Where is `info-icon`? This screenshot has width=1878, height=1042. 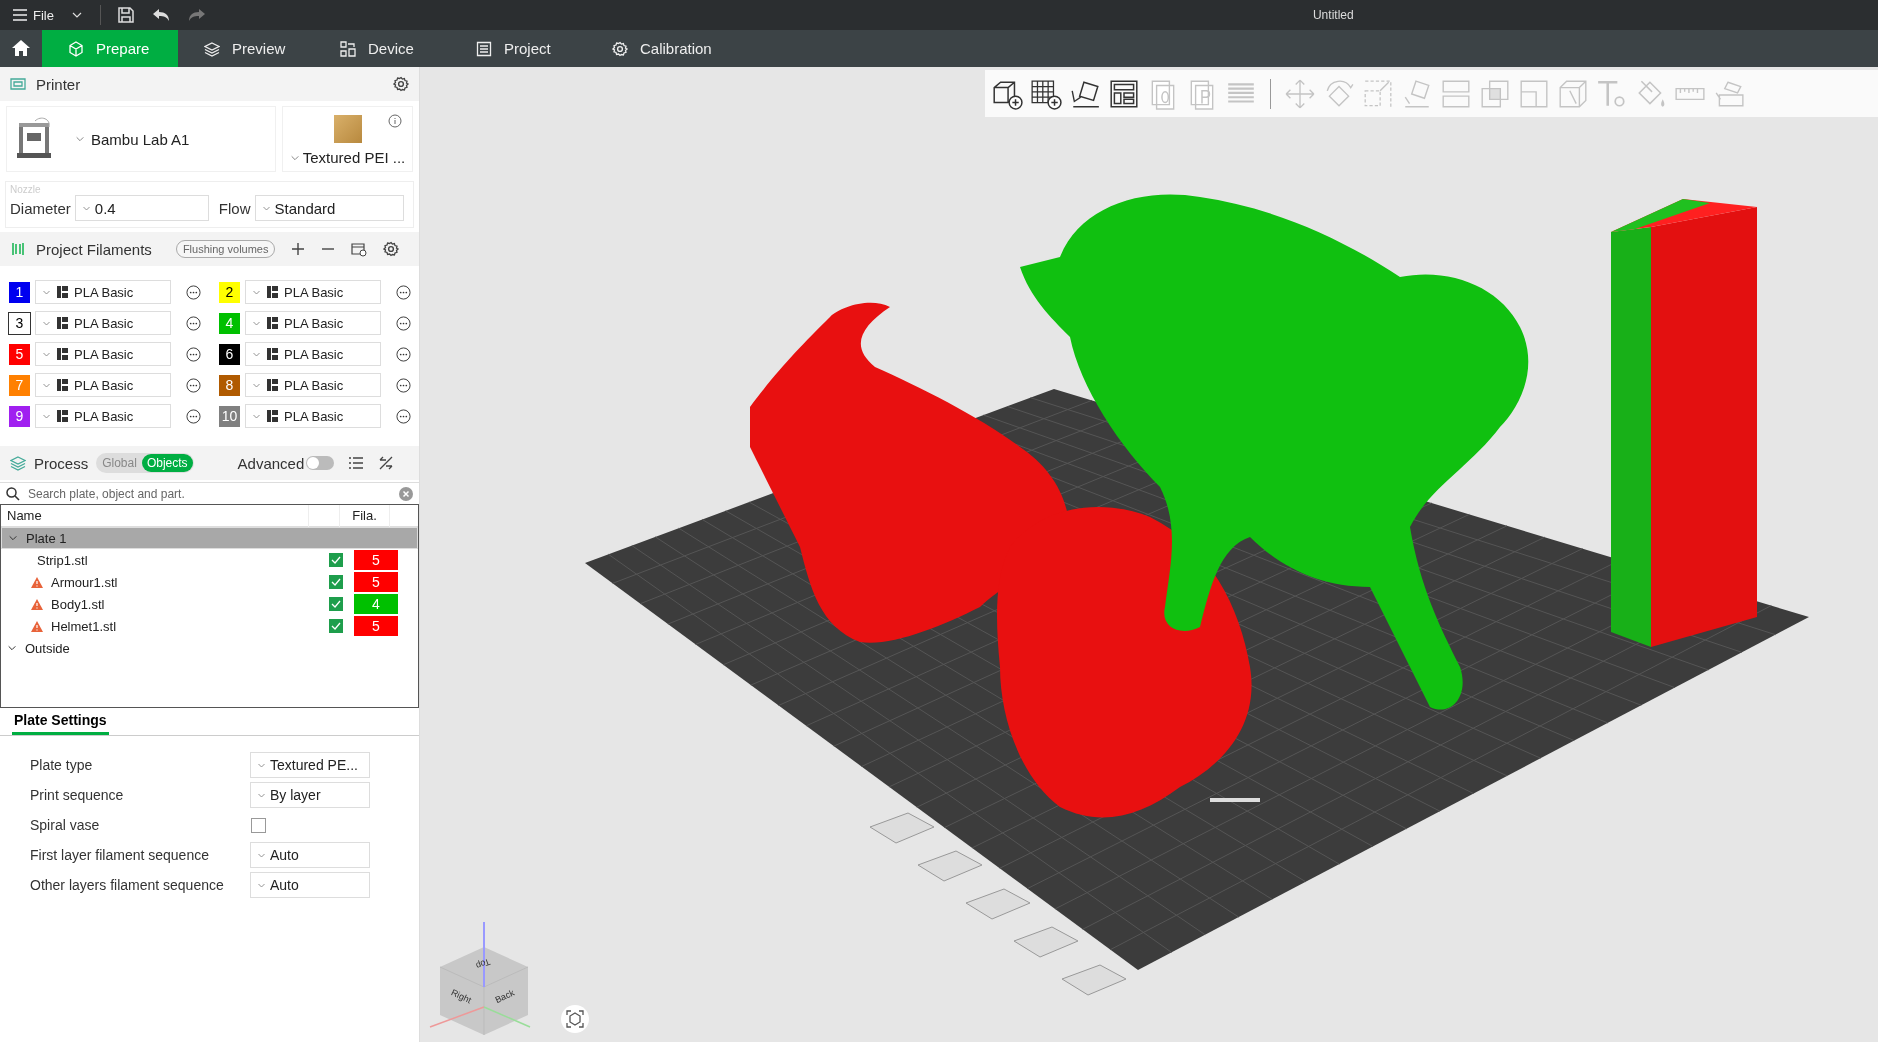 info-icon is located at coordinates (395, 121).